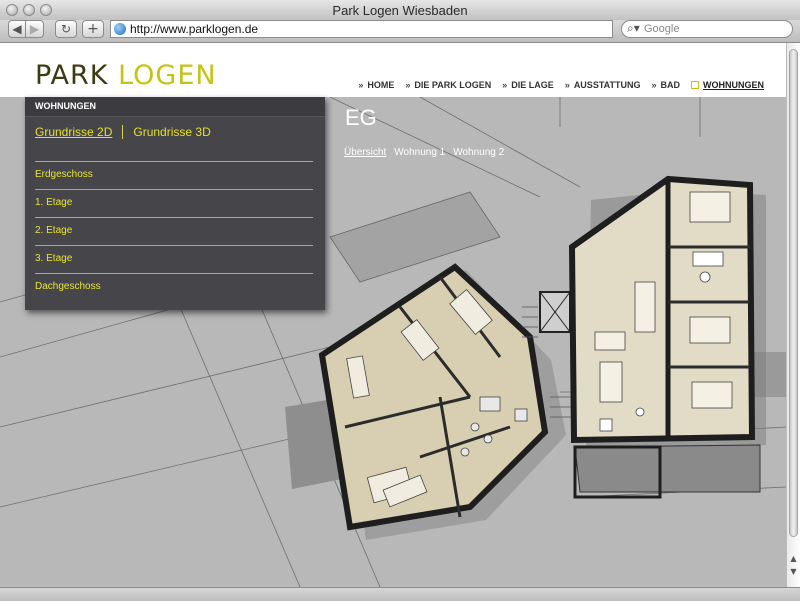 The width and height of the screenshot is (800, 601). I want to click on window-title: Park Logen Wiesbaden, so click(400, 10).